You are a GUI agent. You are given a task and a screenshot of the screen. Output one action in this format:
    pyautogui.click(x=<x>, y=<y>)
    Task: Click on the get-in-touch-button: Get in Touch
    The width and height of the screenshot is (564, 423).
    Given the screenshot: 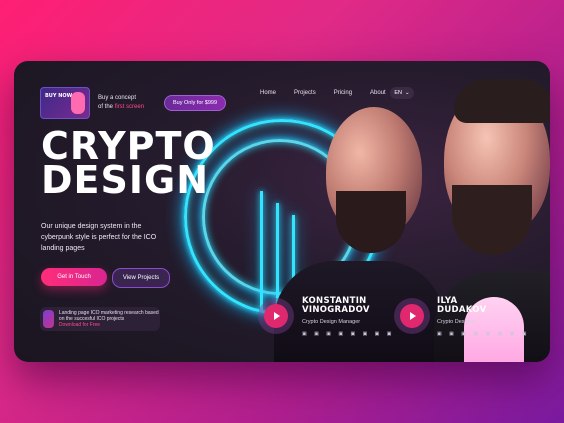 What is the action you would take?
    pyautogui.click(x=74, y=277)
    